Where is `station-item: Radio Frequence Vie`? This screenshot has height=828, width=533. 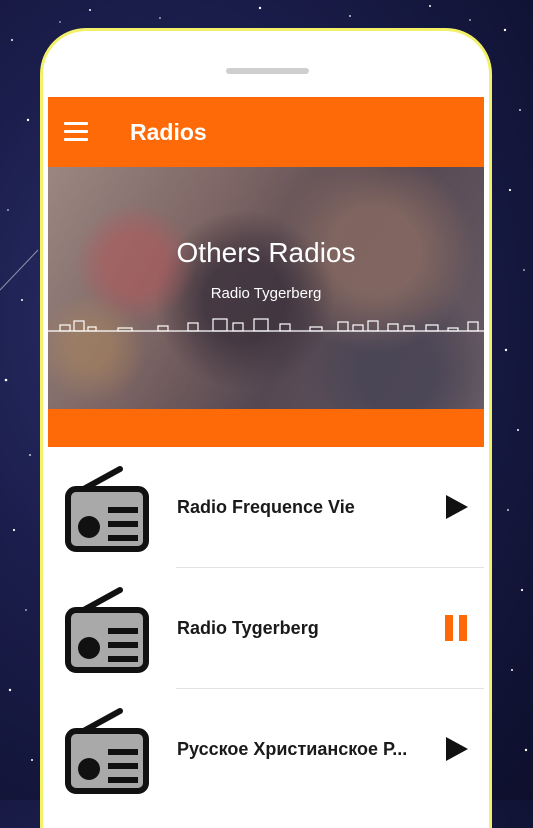
station-item: Radio Frequence Vie is located at coordinates (266, 507).